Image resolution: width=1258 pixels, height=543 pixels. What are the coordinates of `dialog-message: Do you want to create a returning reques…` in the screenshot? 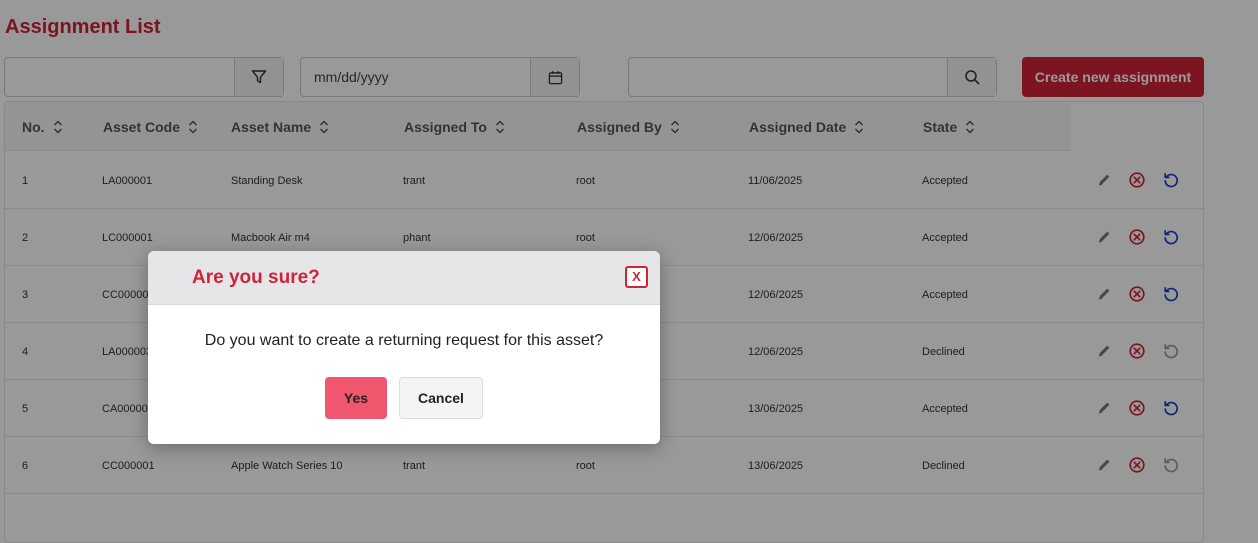 It's located at (404, 340).